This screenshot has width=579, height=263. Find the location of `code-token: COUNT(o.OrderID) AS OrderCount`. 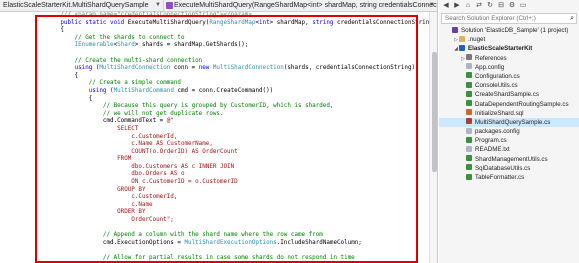

code-token: COUNT(o.OrderID) AS OrderCount is located at coordinates (135, 151).